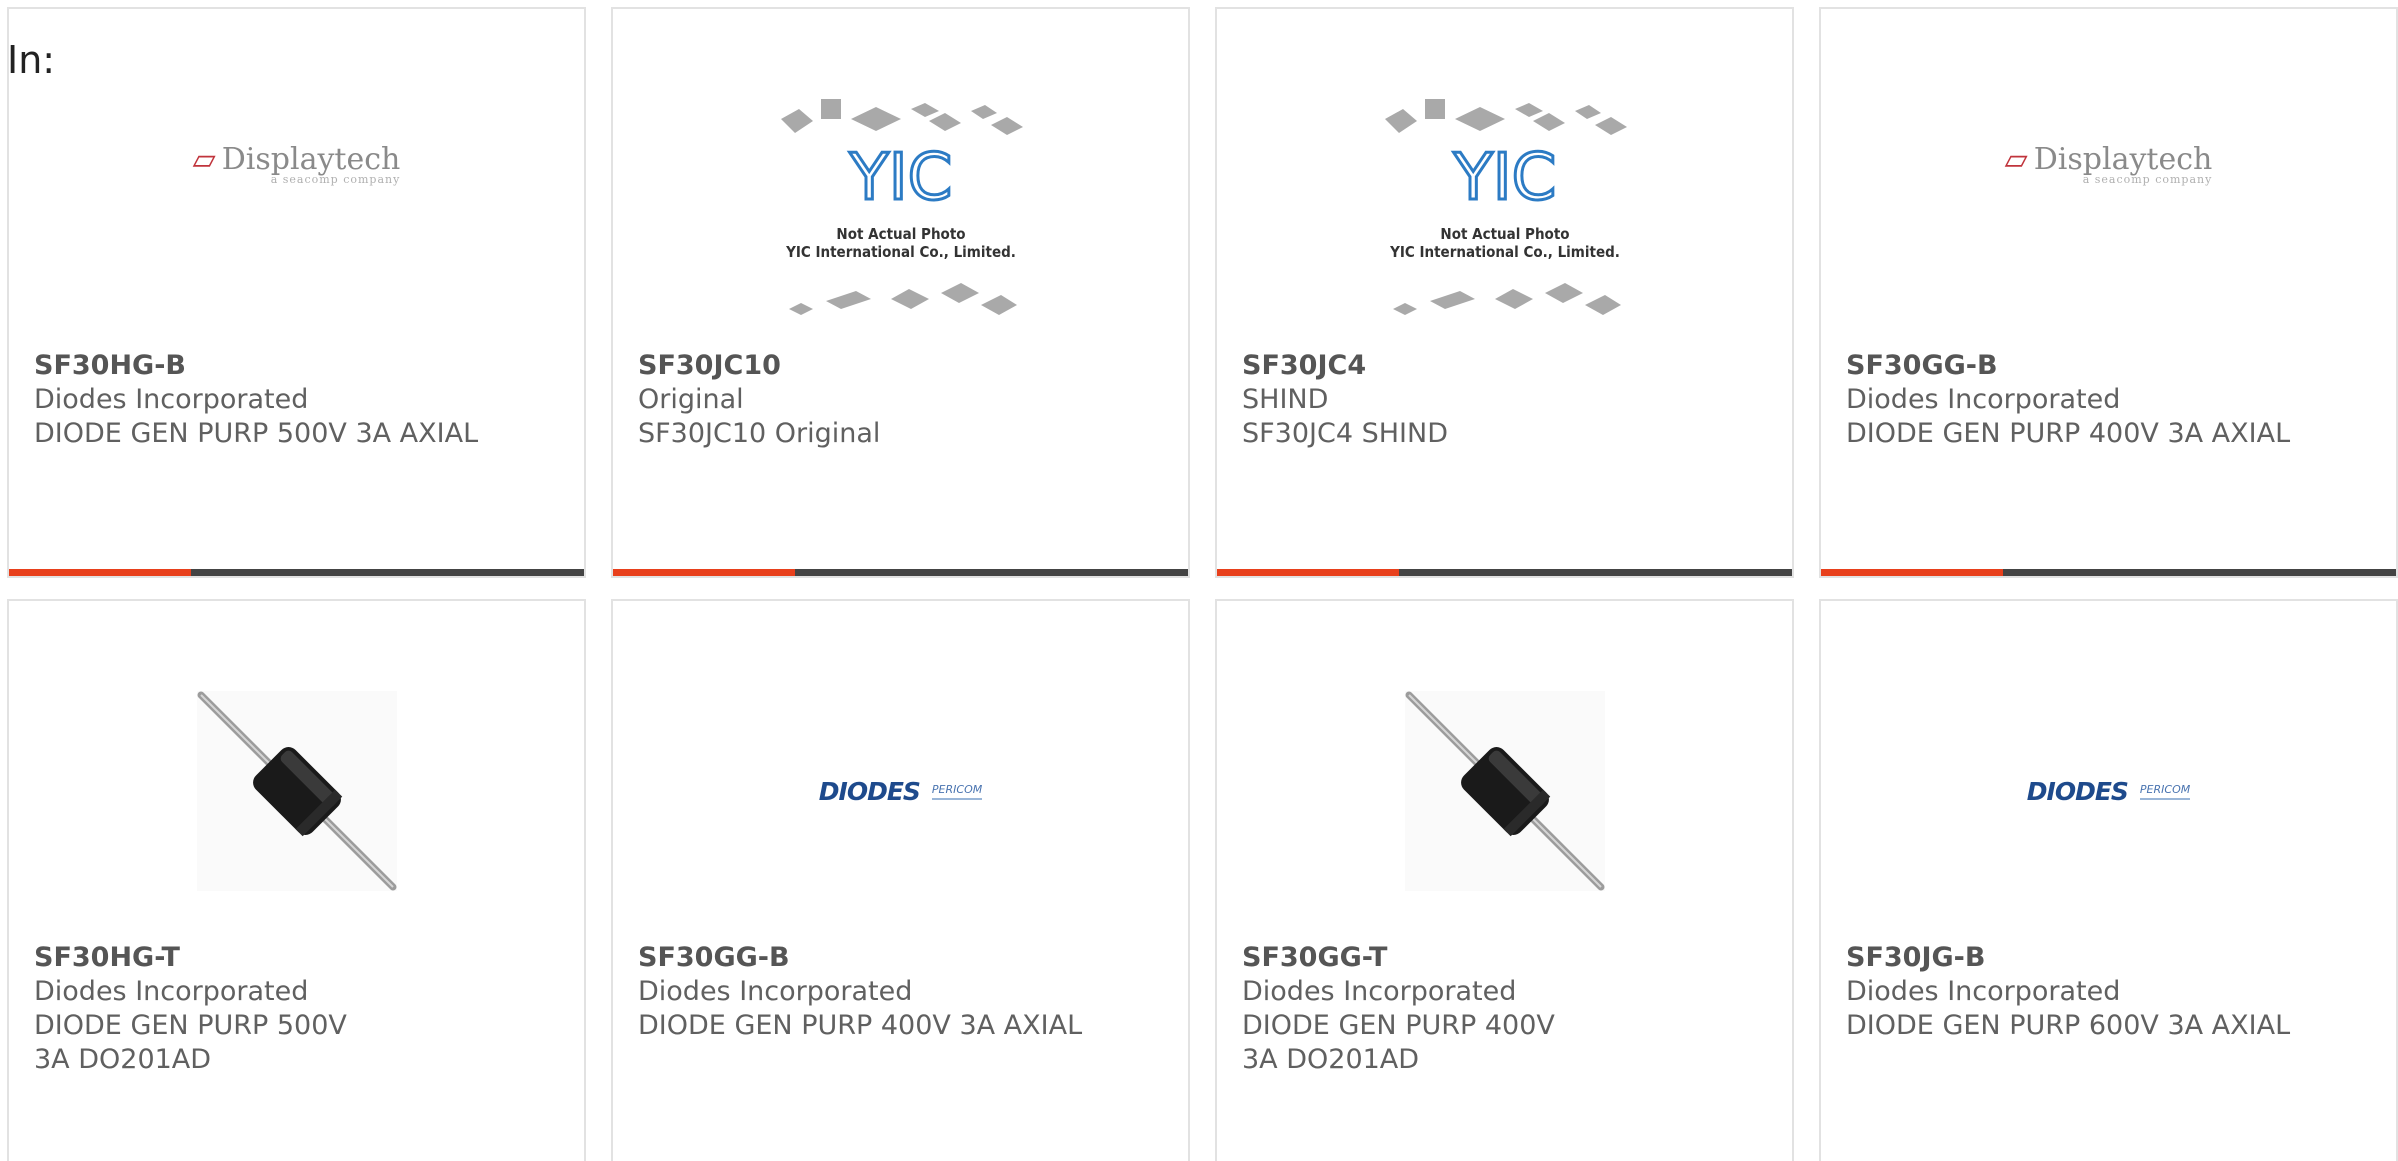 The height and width of the screenshot is (1161, 2398). I want to click on in-label: In:, so click(31, 60).